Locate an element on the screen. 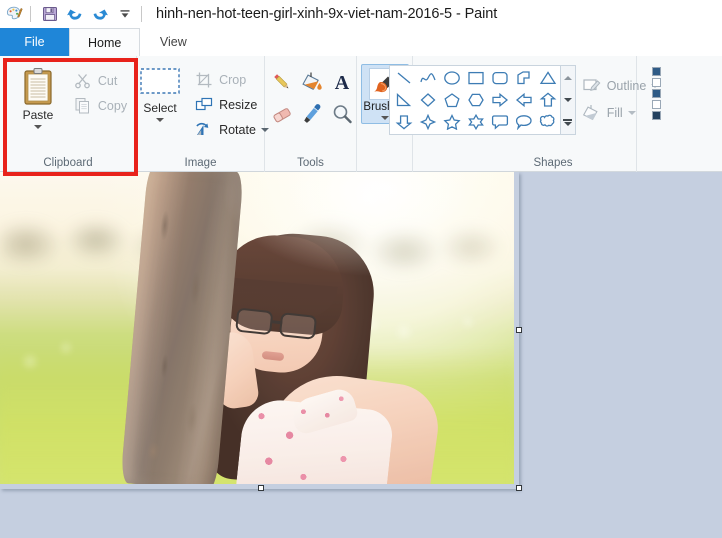  select-label: Select is located at coordinates (160, 108).